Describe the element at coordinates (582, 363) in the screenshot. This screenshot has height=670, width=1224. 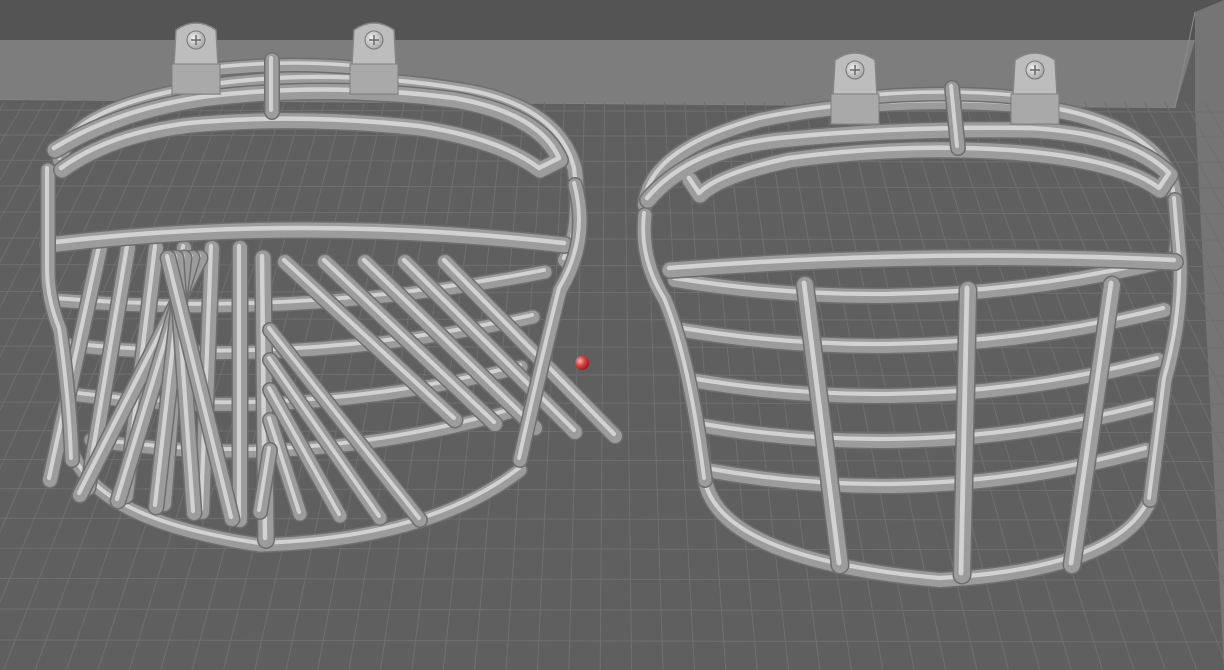
I see `pivot-point-icon` at that location.